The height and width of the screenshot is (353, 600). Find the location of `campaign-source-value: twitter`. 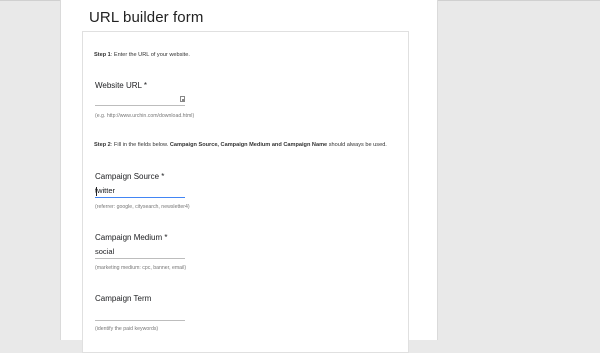

campaign-source-value: twitter is located at coordinates (105, 190).